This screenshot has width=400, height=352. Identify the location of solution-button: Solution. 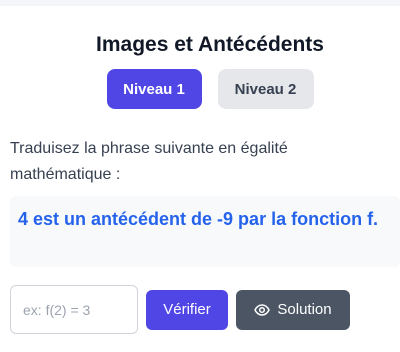
(293, 309).